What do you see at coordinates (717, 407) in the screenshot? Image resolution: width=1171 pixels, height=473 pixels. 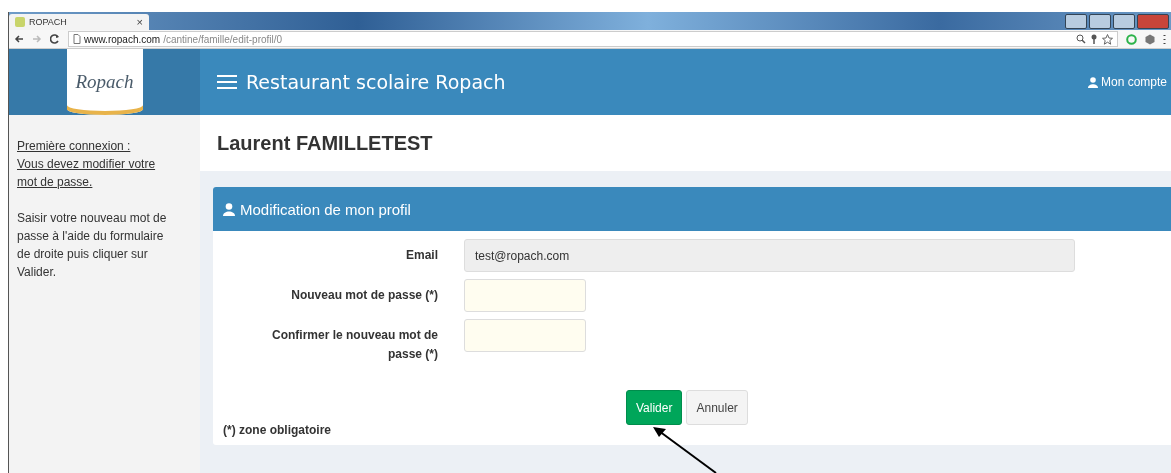 I see `cancel-button: Annuler` at bounding box center [717, 407].